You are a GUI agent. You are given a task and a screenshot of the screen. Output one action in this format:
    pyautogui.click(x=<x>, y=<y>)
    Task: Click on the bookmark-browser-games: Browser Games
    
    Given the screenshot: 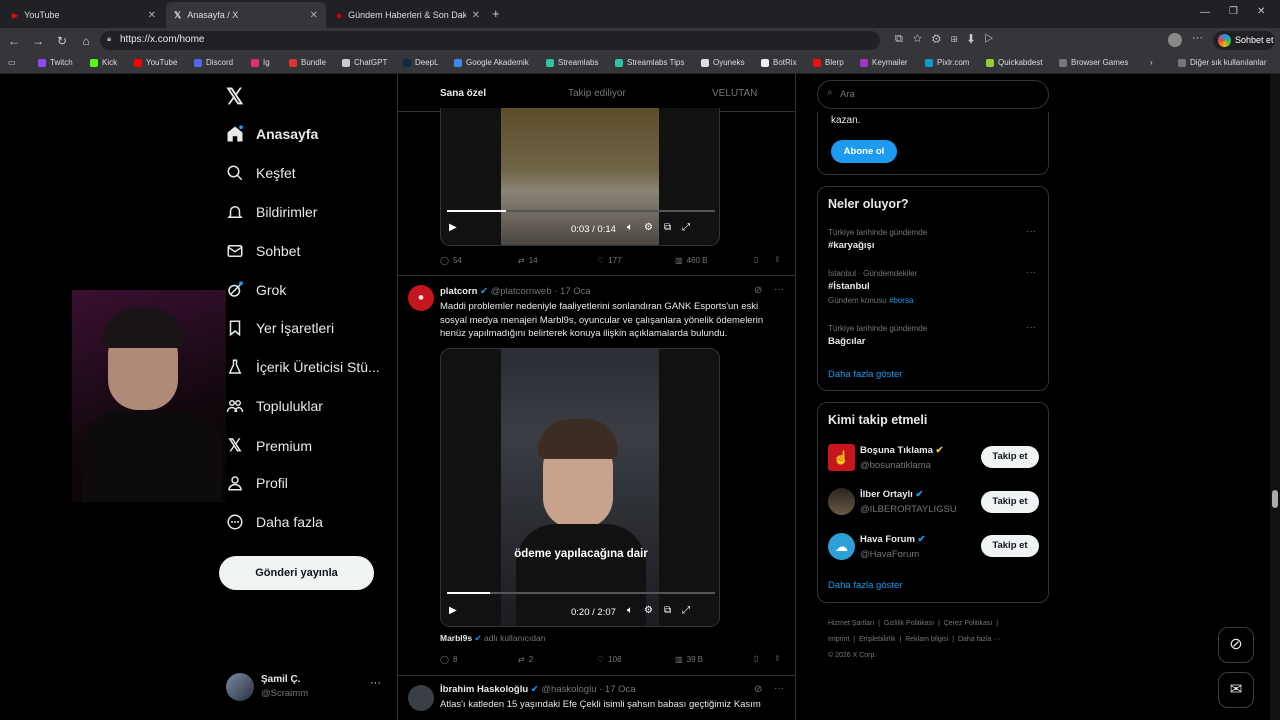 What is the action you would take?
    pyautogui.click(x=1093, y=62)
    